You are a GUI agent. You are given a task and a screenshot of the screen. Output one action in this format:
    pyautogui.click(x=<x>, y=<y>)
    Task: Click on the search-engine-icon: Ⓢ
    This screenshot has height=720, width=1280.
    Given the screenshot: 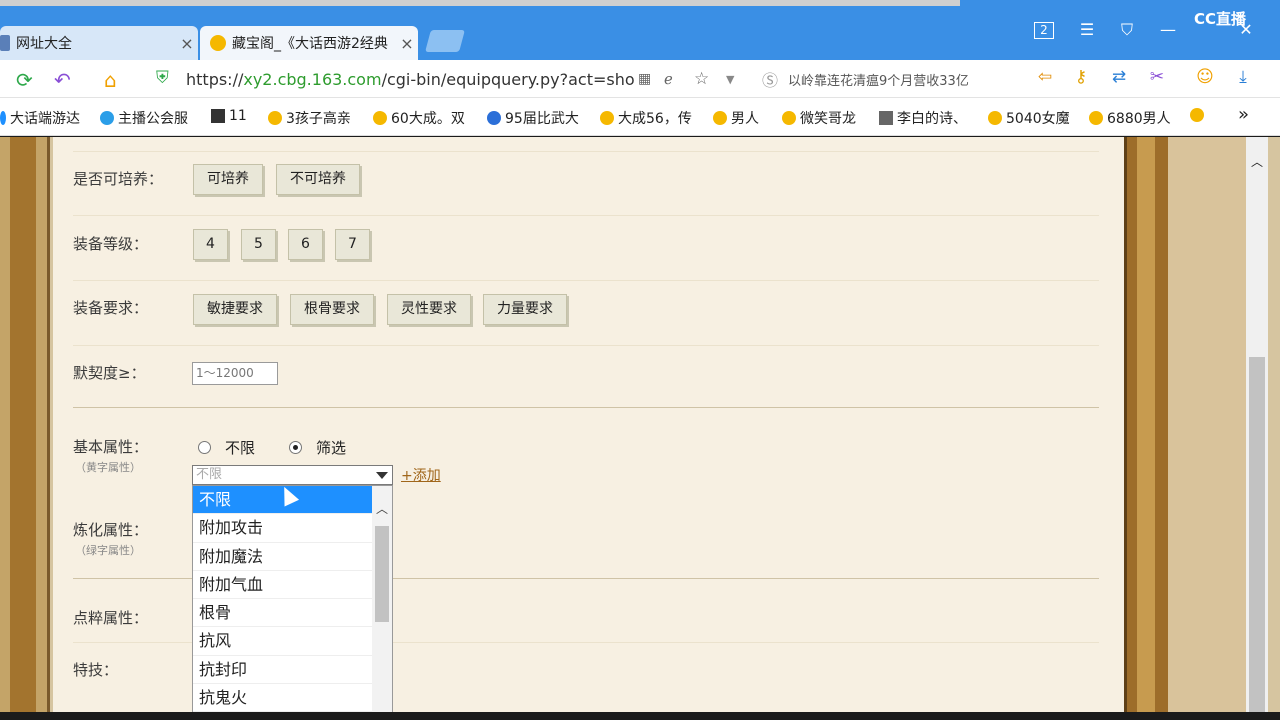 What is the action you would take?
    pyautogui.click(x=770, y=80)
    